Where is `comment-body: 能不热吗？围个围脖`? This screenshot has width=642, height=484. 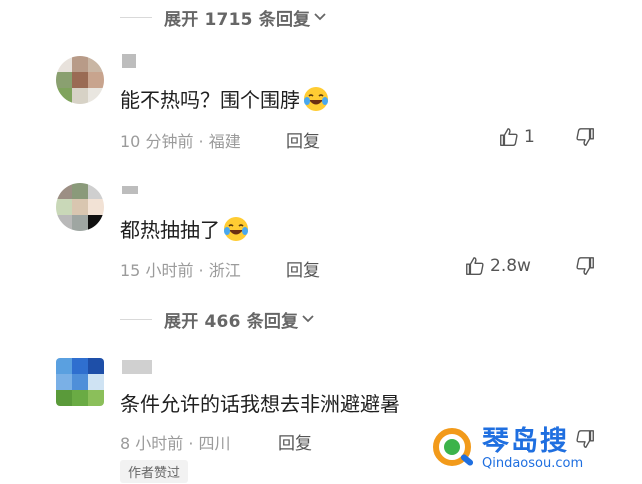 comment-body: 能不热吗？围个围脖 is located at coordinates (210, 100).